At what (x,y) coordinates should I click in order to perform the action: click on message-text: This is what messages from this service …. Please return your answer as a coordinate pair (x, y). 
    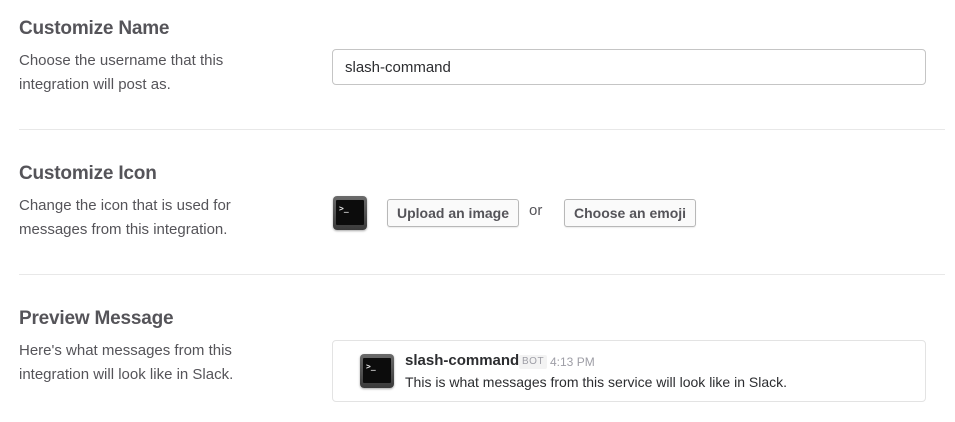
    Looking at the image, I should click on (596, 382).